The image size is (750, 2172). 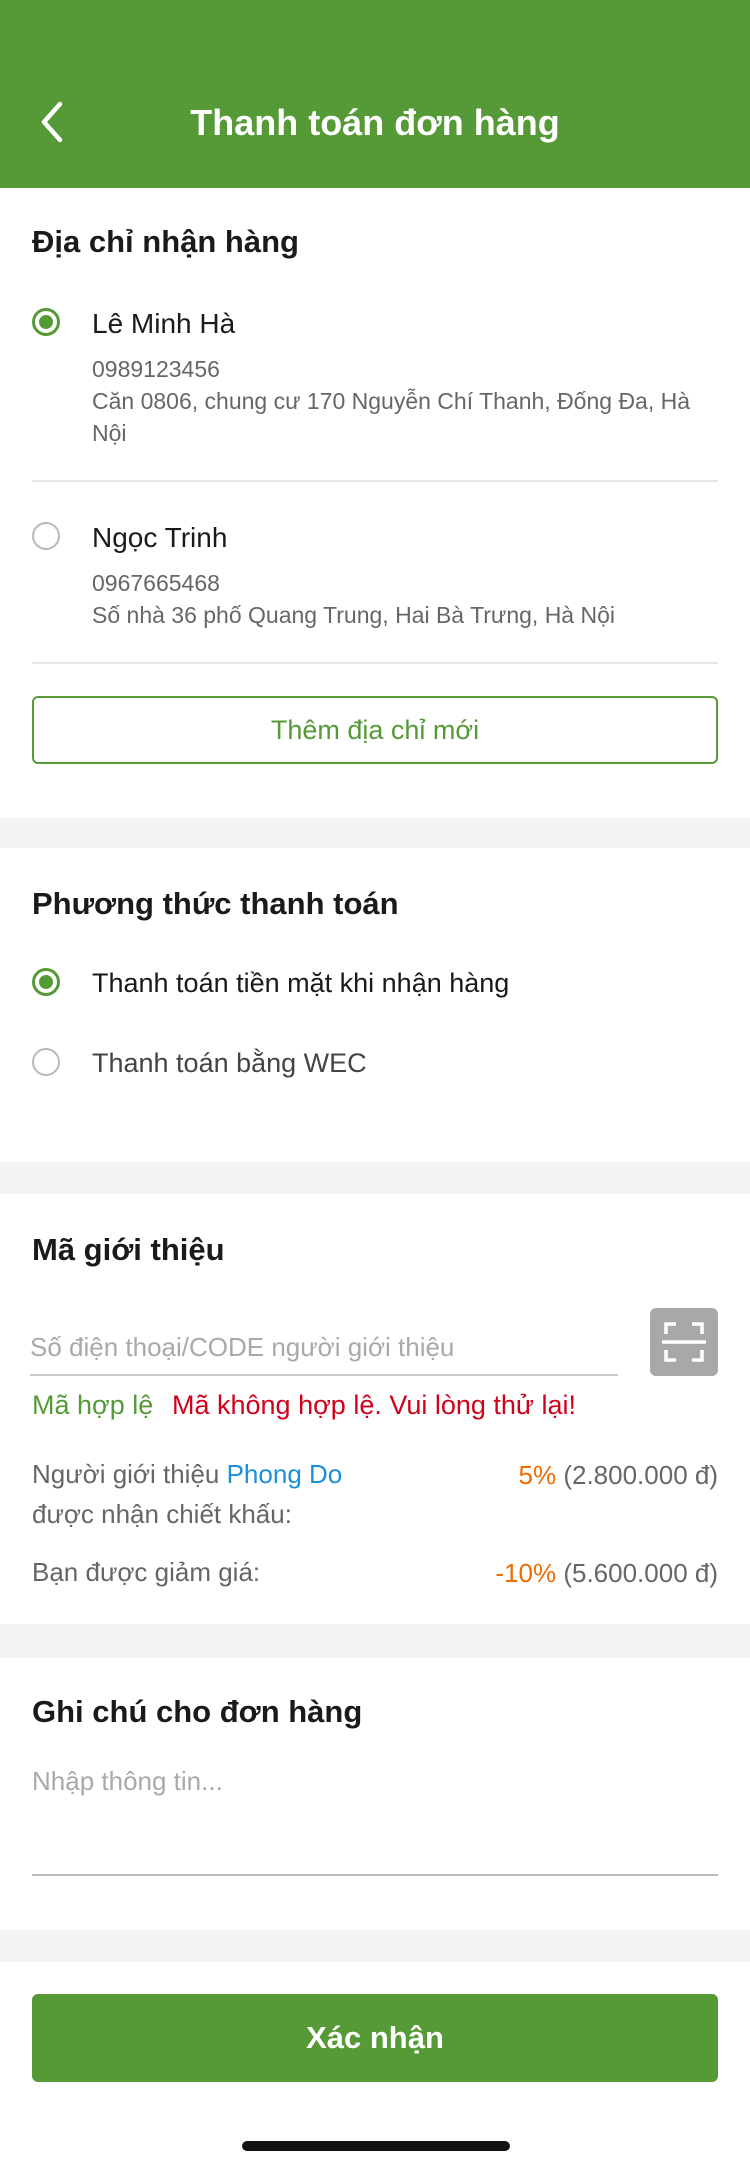 What do you see at coordinates (285, 1474) in the screenshot?
I see `referrer-name: Phong Do` at bounding box center [285, 1474].